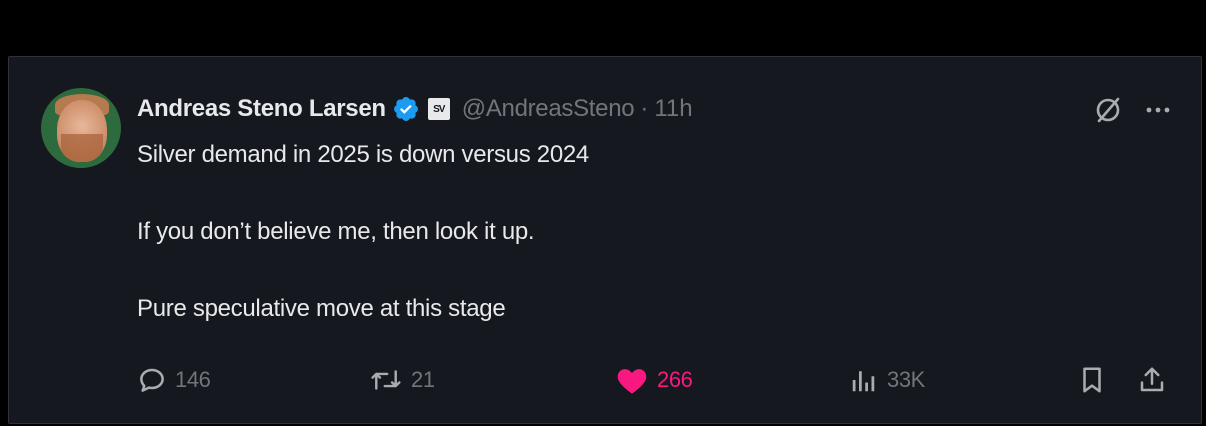 This screenshot has height=426, width=1206. Describe the element at coordinates (81, 128) in the screenshot. I see `avatar` at that location.